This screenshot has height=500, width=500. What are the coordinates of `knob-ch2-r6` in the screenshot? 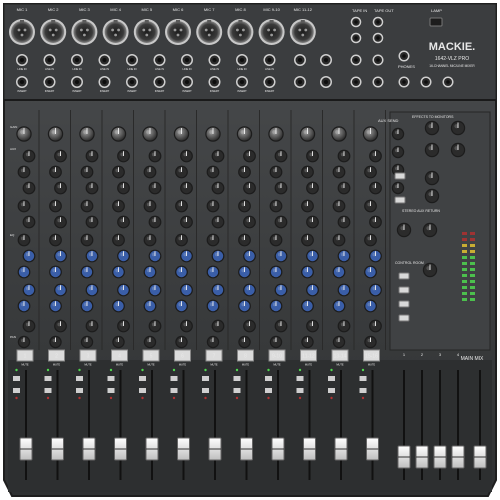 It's located at (60, 222).